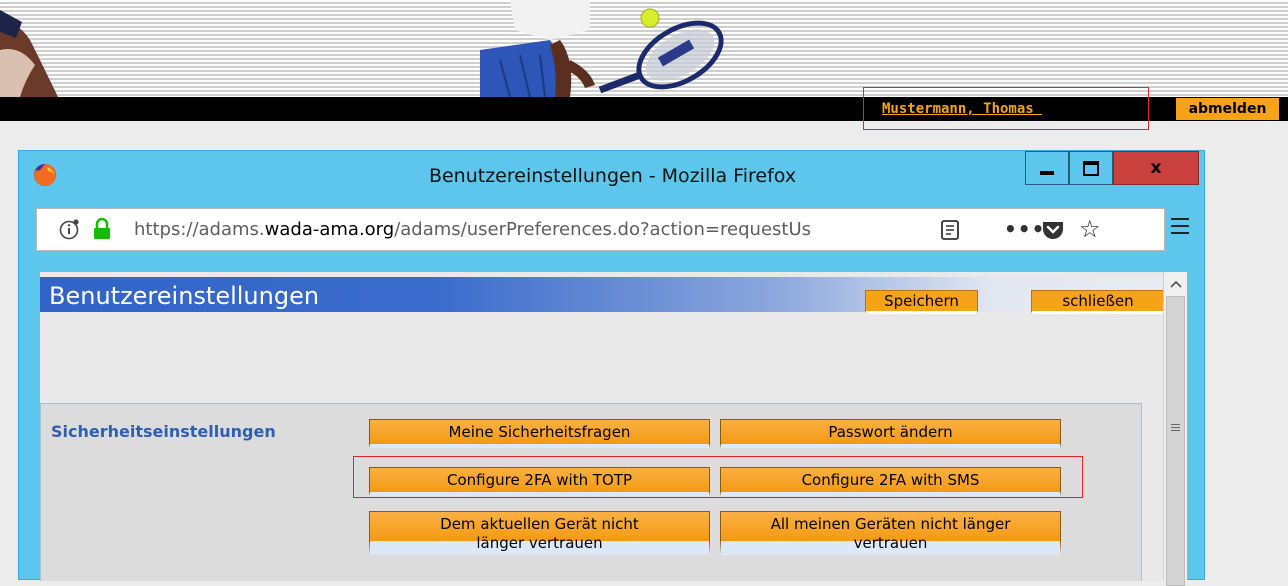  Describe the element at coordinates (1047, 168) in the screenshot. I see `minimize-button` at that location.